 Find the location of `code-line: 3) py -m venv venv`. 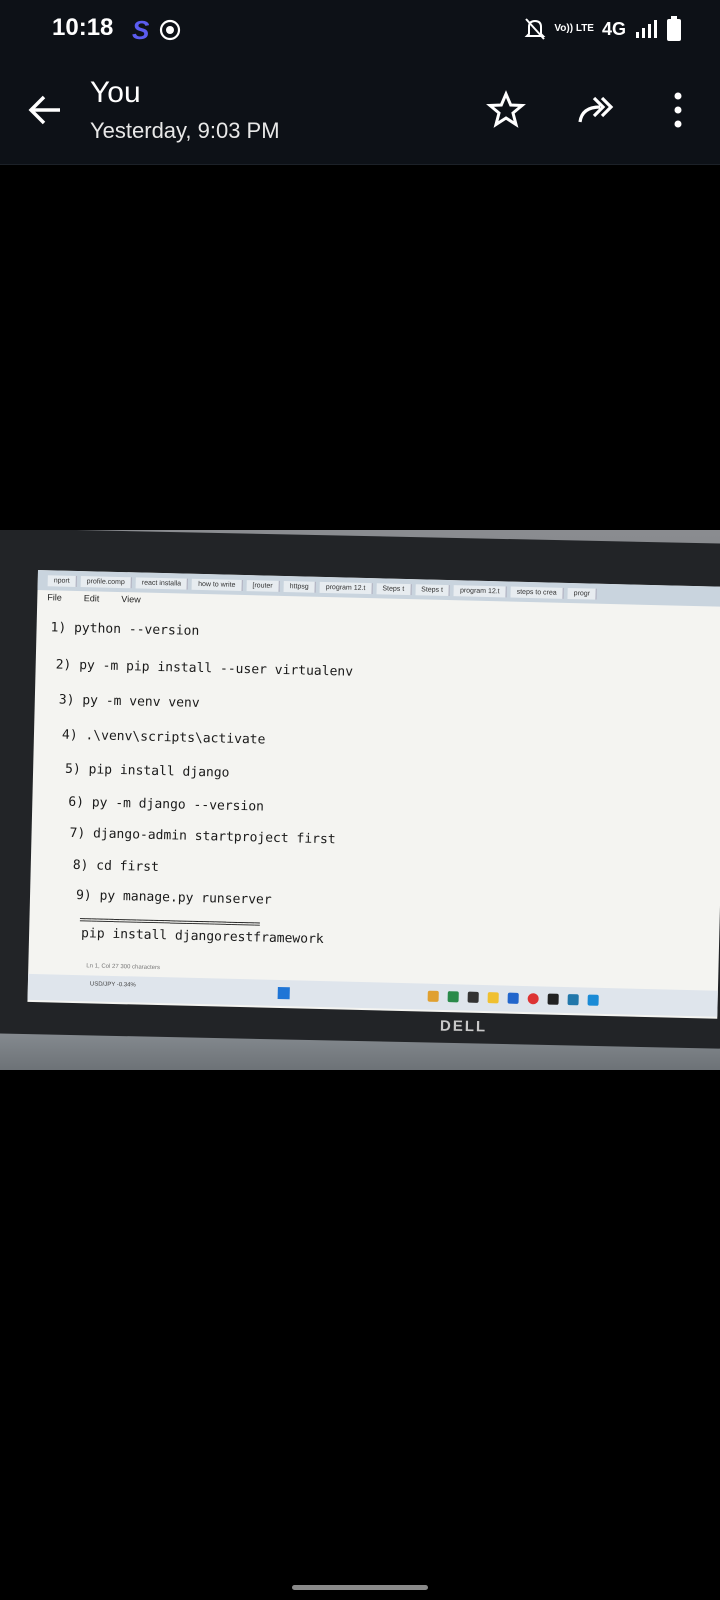

code-line: 3) py -m venv venv is located at coordinates (129, 701).